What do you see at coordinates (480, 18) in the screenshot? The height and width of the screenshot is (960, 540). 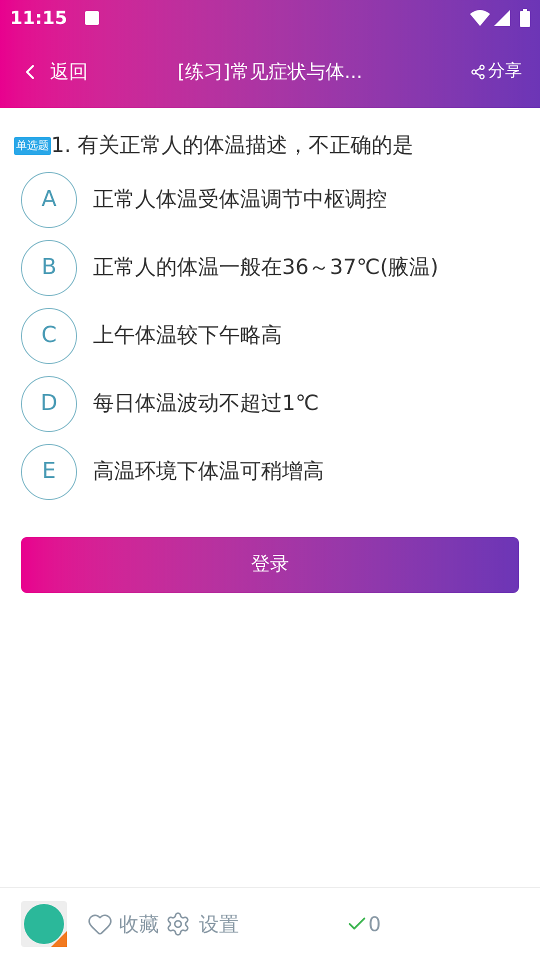 I see `wifi-icon` at bounding box center [480, 18].